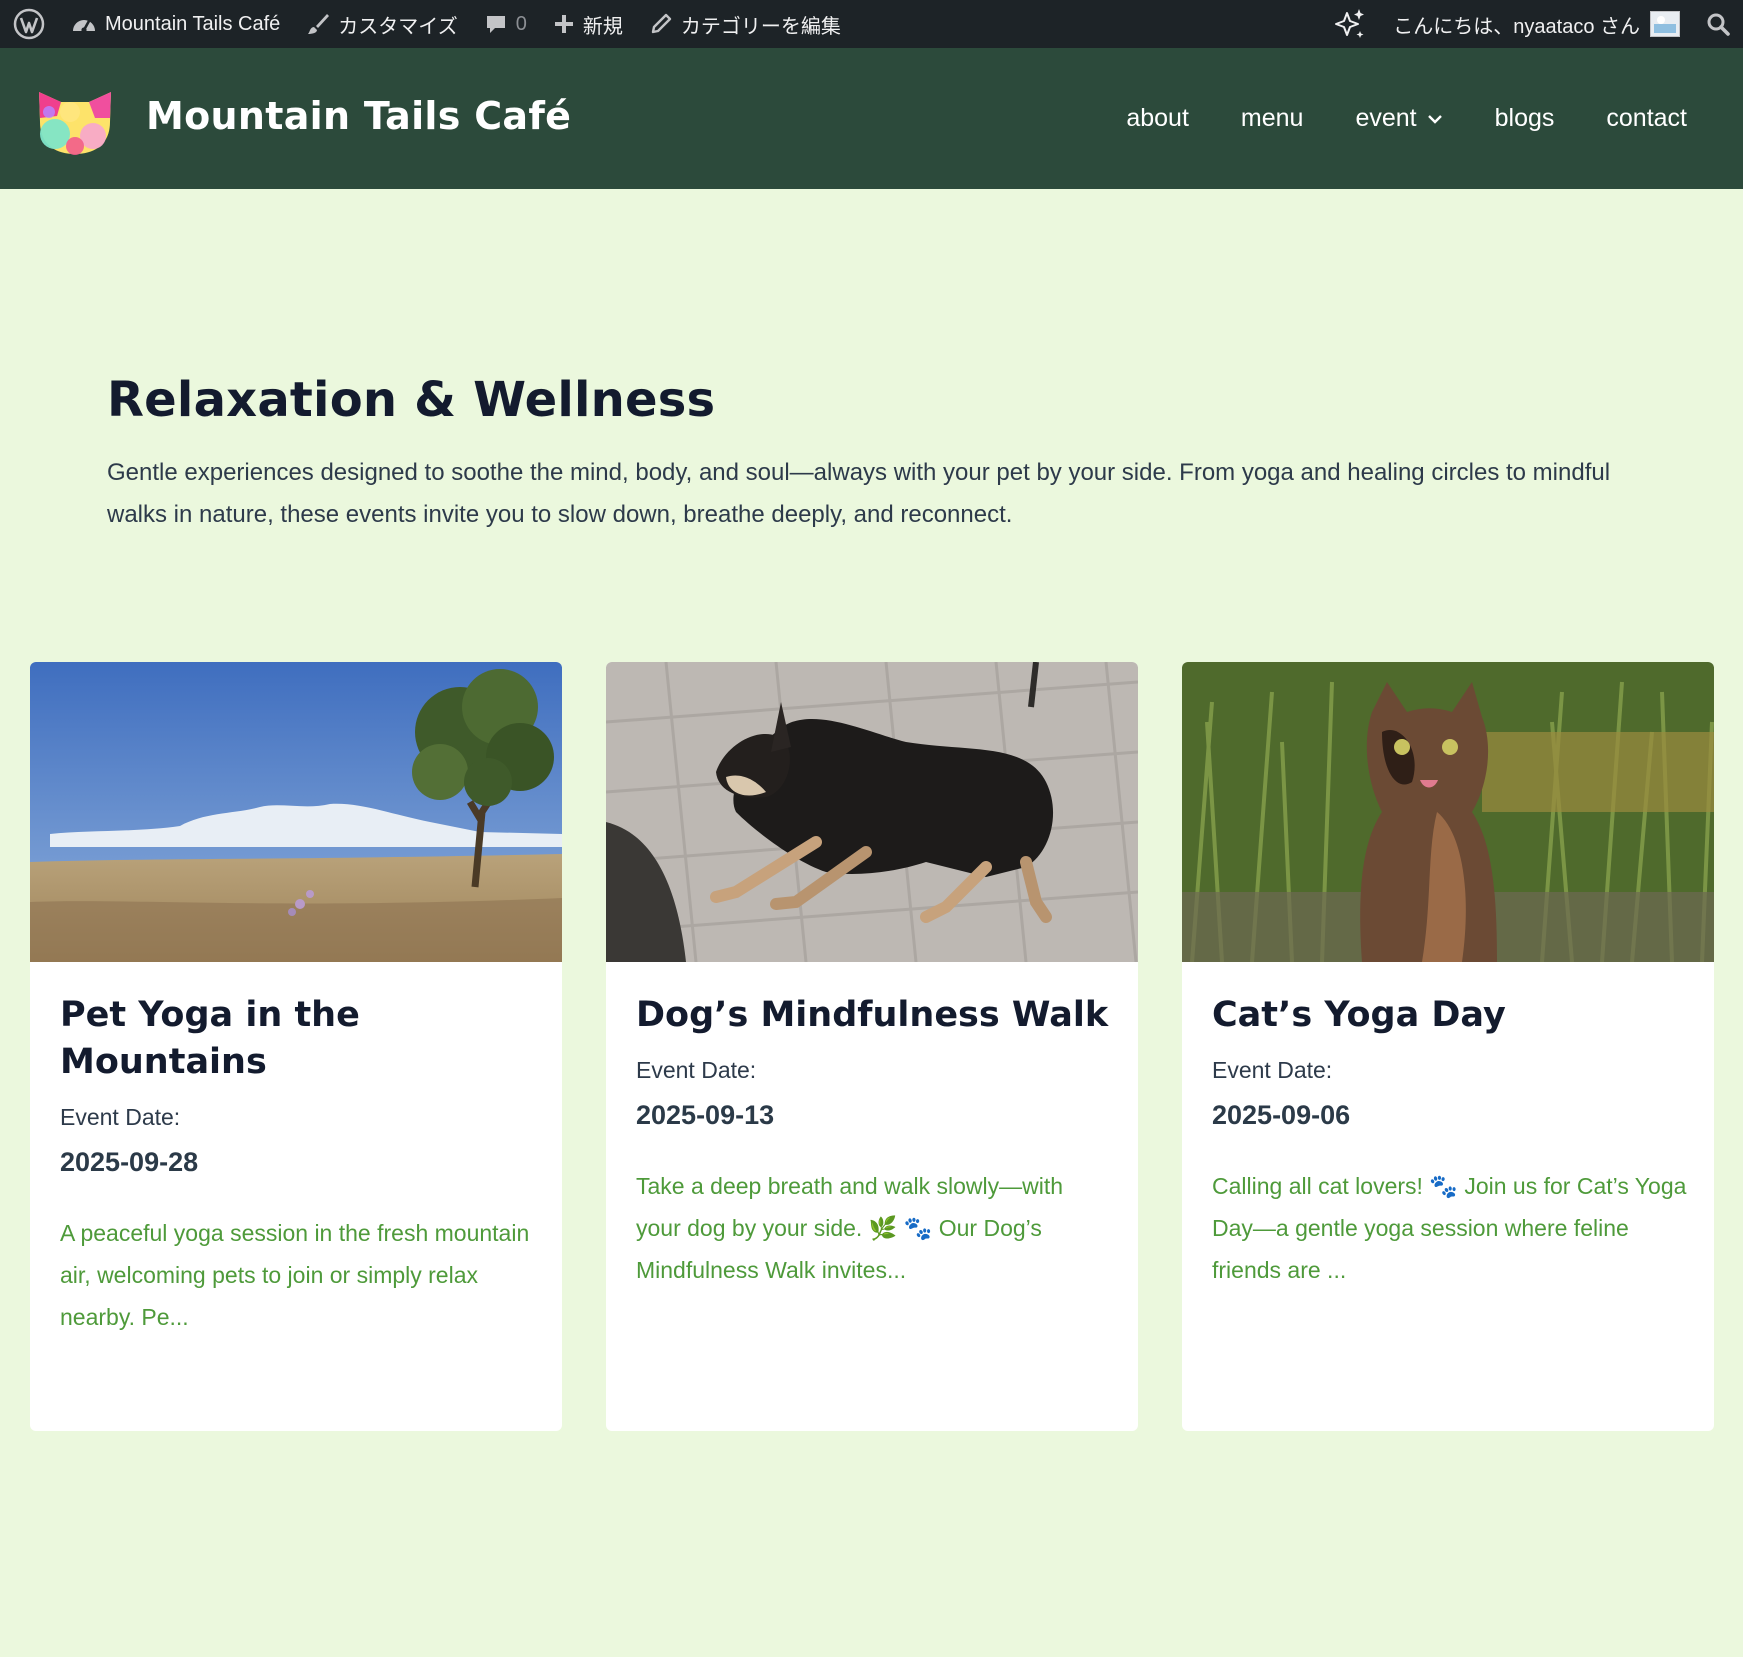 Image resolution: width=1743 pixels, height=1657 pixels. I want to click on card-title: Pet Yoga in the Mountains, so click(297, 1039).